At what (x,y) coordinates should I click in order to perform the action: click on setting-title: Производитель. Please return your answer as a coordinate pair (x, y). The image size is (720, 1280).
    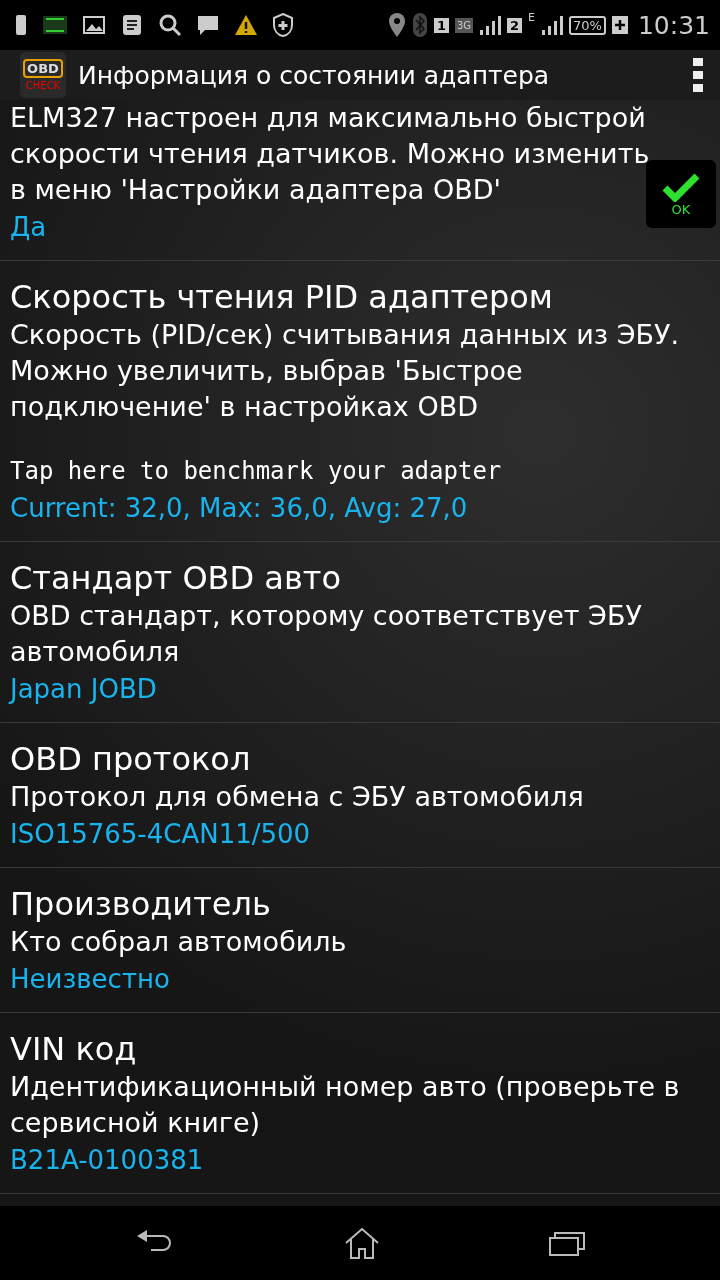
    Looking at the image, I should click on (141, 904).